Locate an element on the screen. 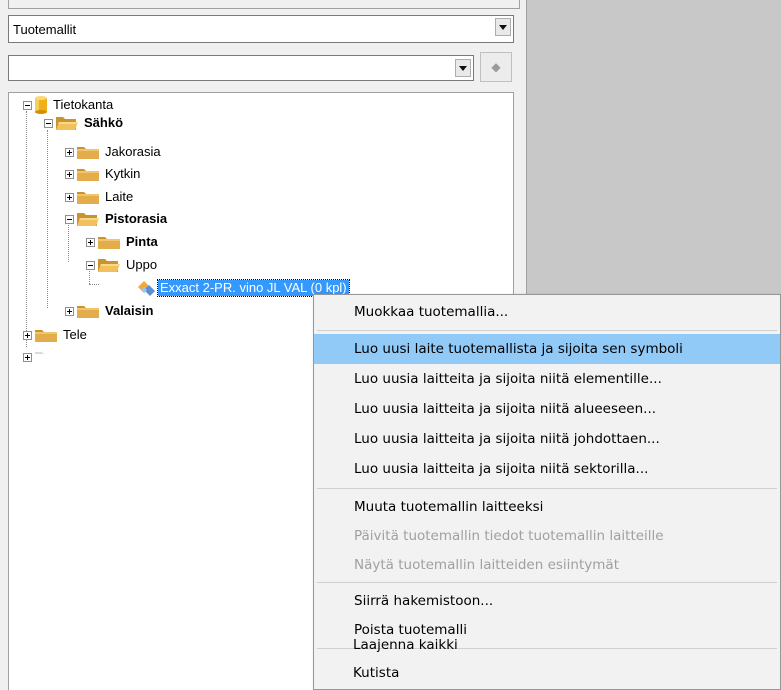  tree-node-pistorasia: Pistorasia is located at coordinates (117, 219).